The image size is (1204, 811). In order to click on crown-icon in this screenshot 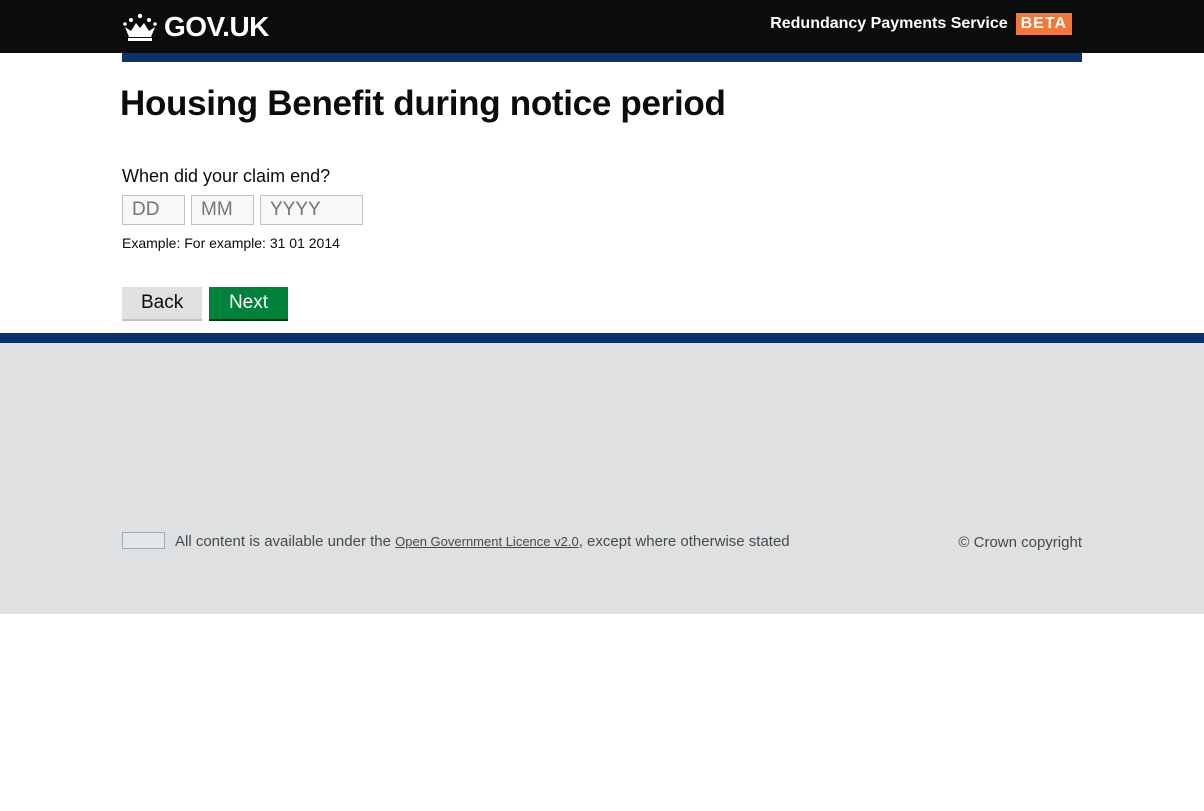, I will do `click(140, 27)`.